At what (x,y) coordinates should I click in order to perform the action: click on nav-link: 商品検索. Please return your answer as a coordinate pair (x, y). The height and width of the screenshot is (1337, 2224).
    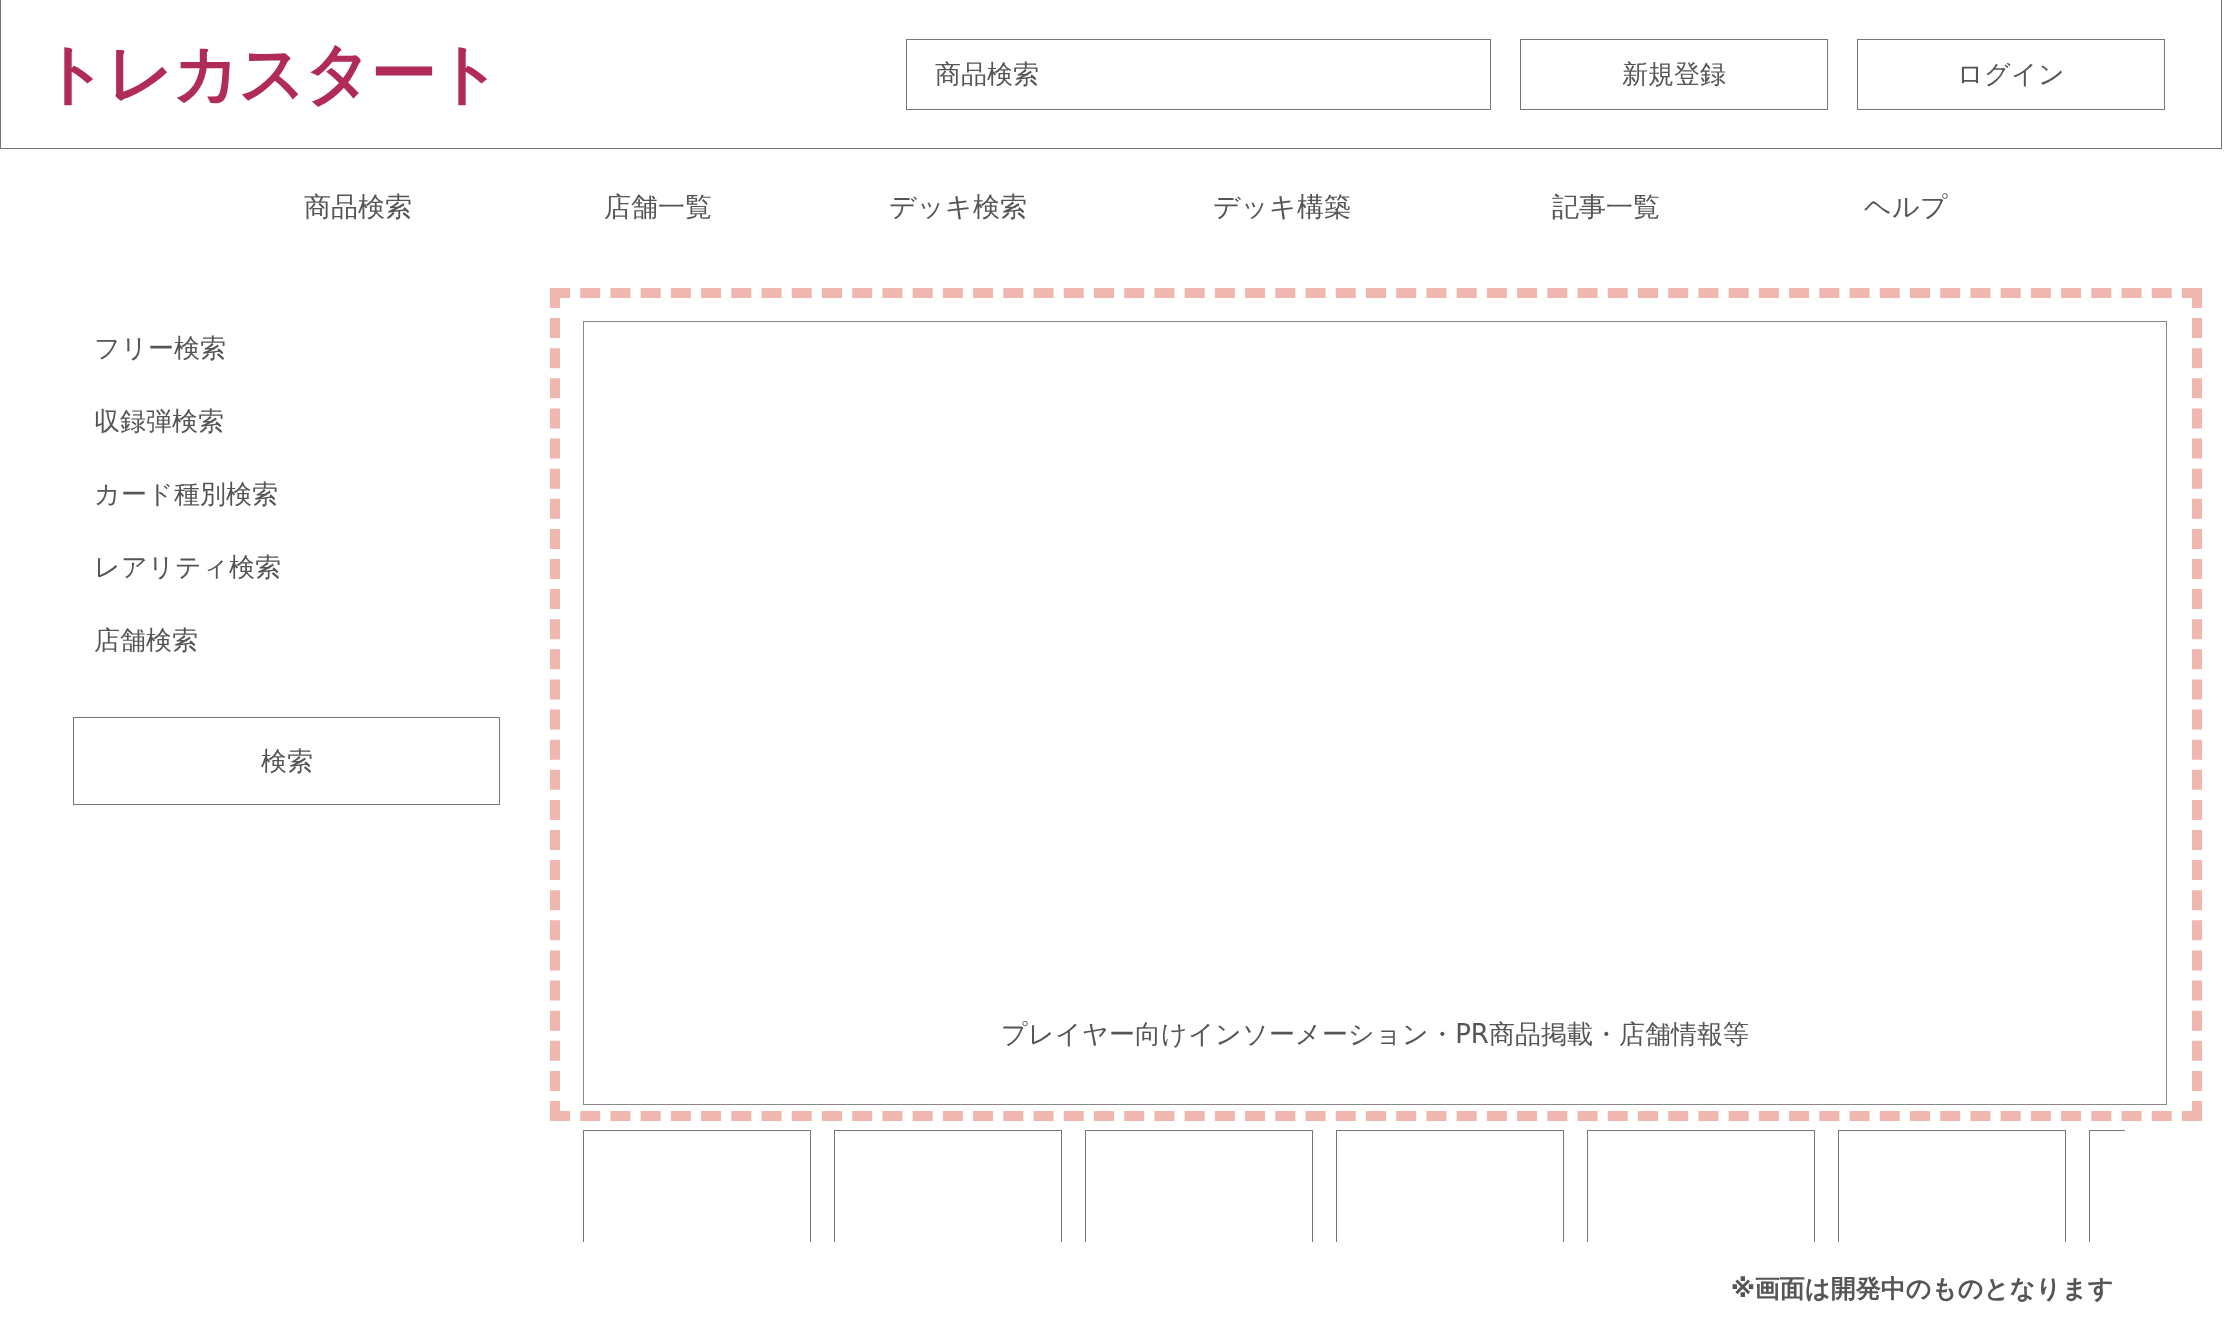
    Looking at the image, I should click on (358, 206).